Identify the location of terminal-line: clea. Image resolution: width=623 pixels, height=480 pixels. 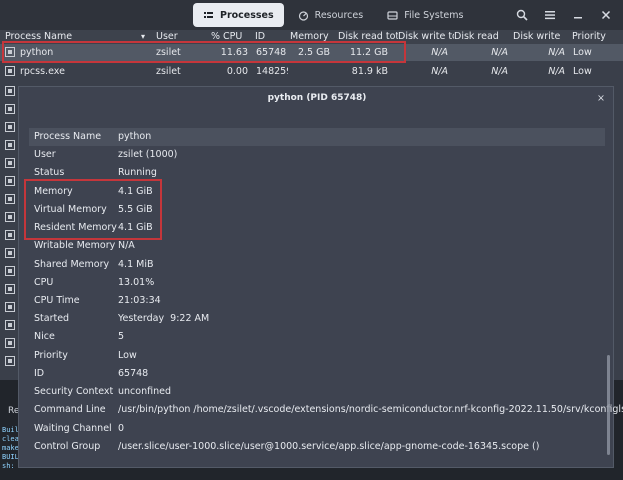
(10, 439).